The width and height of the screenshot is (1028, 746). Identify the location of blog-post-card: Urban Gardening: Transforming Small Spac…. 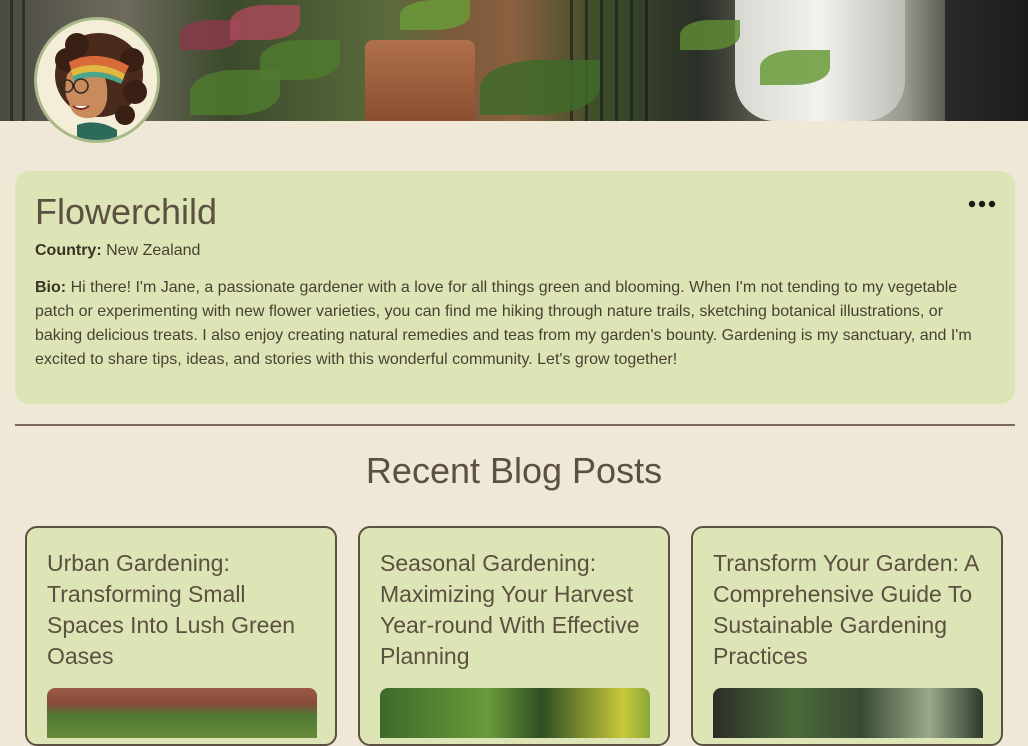
(181, 636).